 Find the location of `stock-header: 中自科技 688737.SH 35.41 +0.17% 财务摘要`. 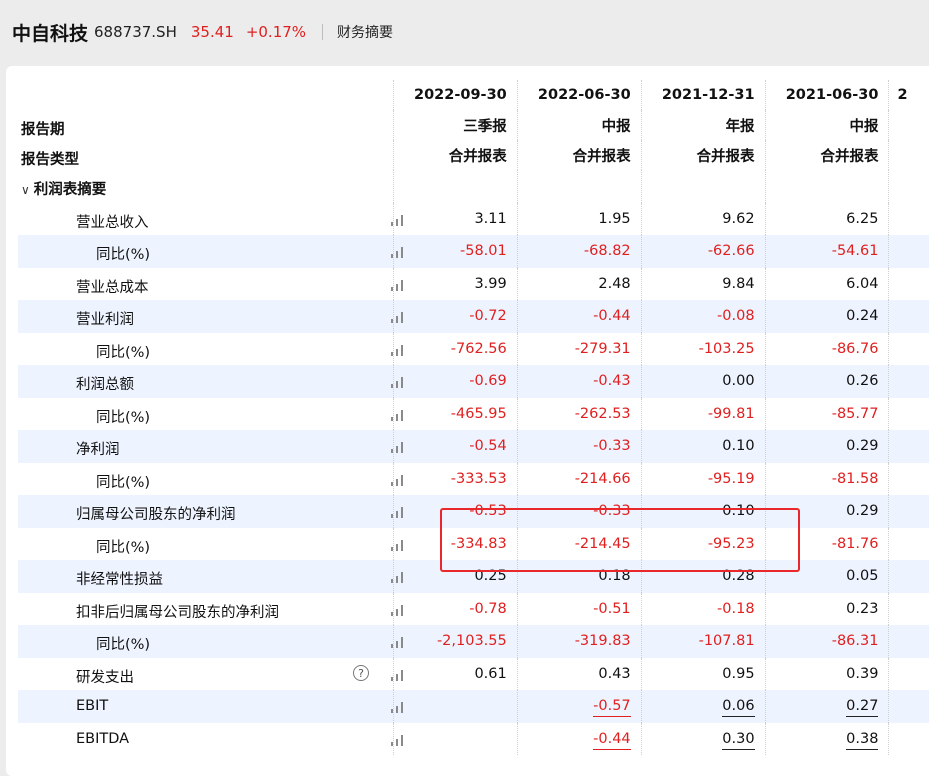

stock-header: 中自科技 688737.SH 35.41 +0.17% 财务摘要 is located at coordinates (464, 32).